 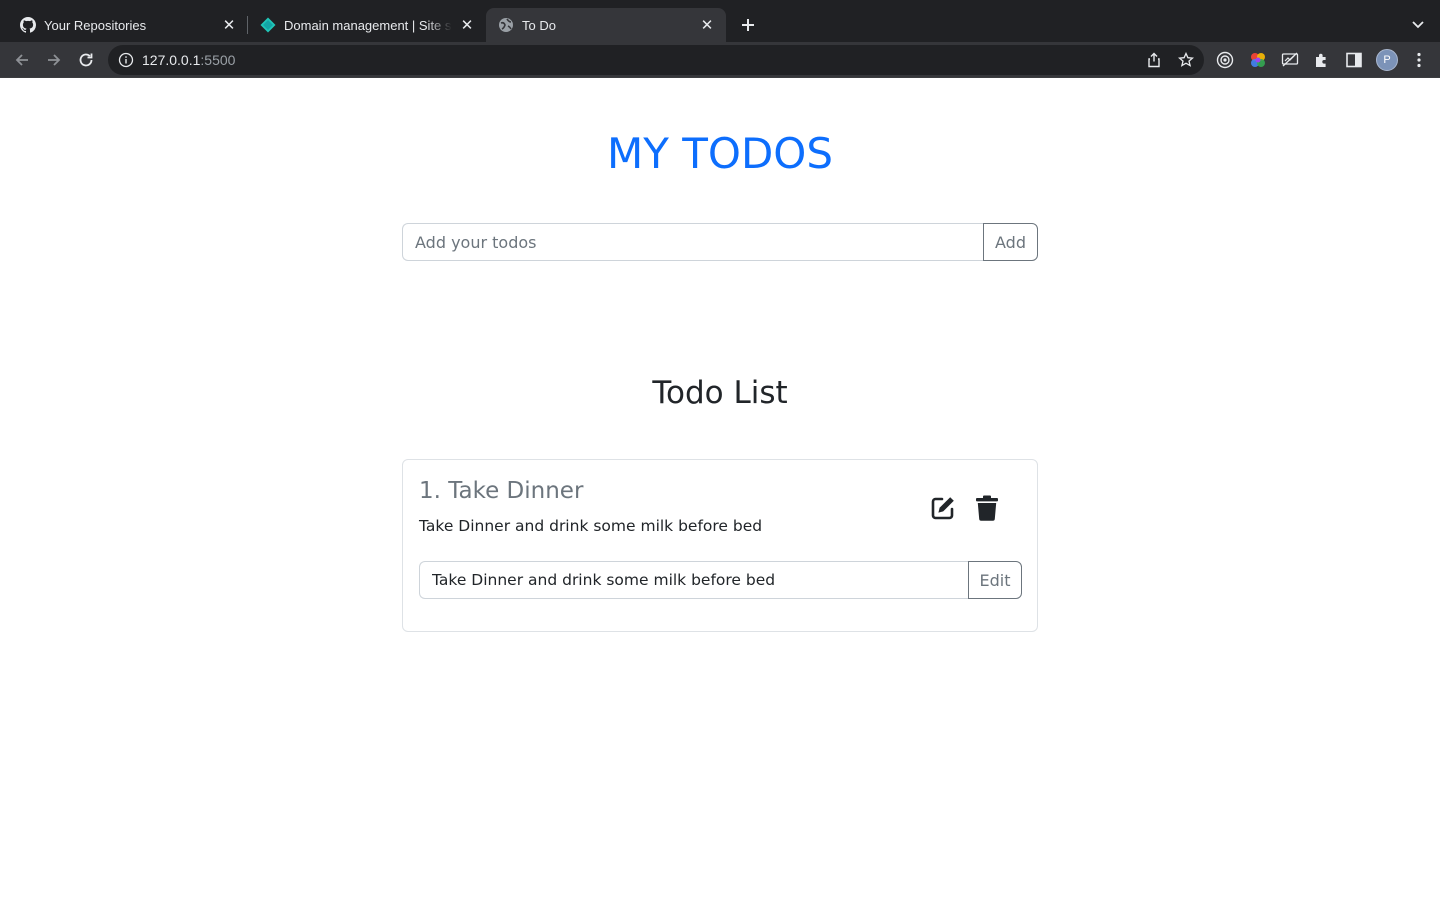 I want to click on tab-title: To Do, so click(x=539, y=25).